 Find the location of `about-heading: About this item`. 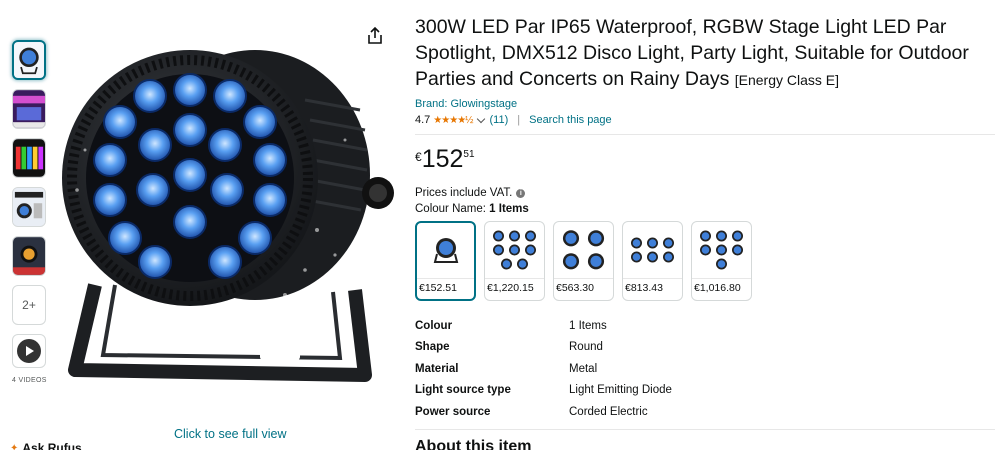

about-heading: About this item is located at coordinates (473, 443).